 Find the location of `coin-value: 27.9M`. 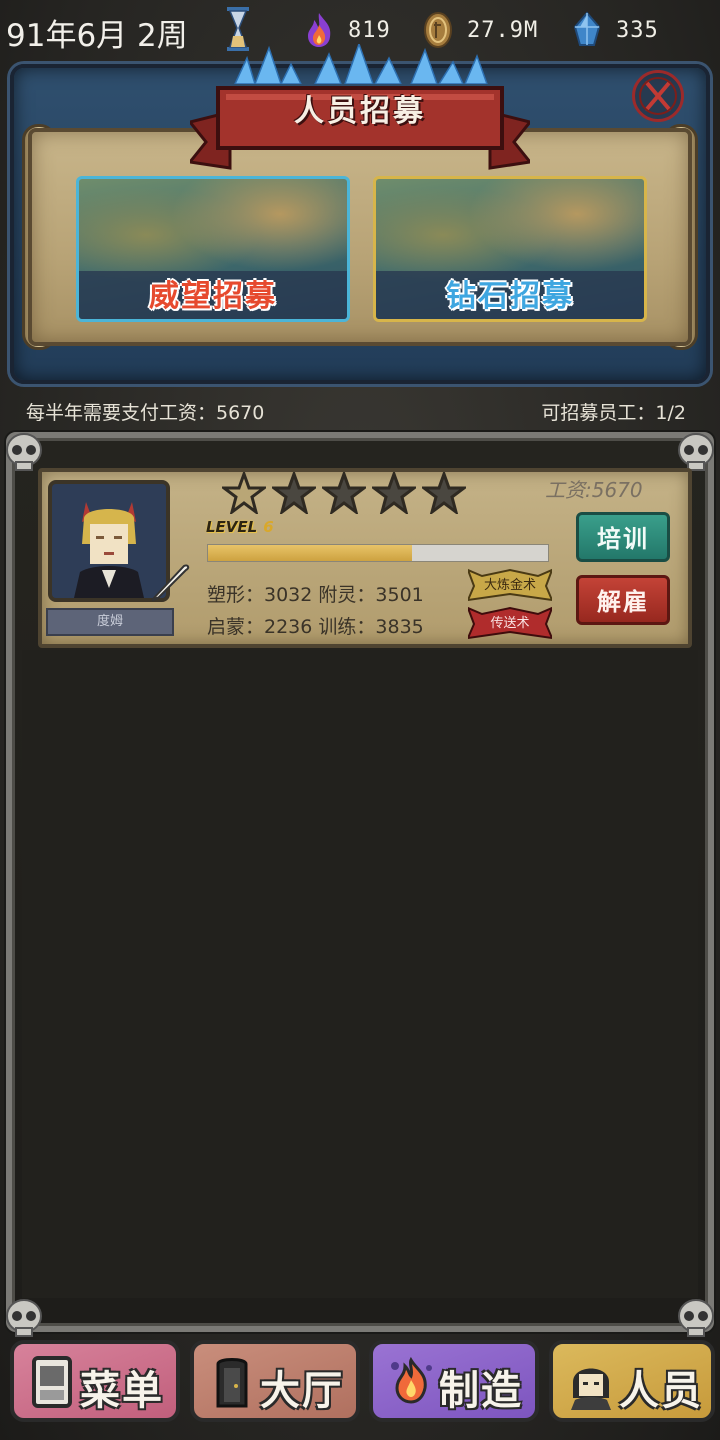

coin-value: 27.9M is located at coordinates (503, 30).